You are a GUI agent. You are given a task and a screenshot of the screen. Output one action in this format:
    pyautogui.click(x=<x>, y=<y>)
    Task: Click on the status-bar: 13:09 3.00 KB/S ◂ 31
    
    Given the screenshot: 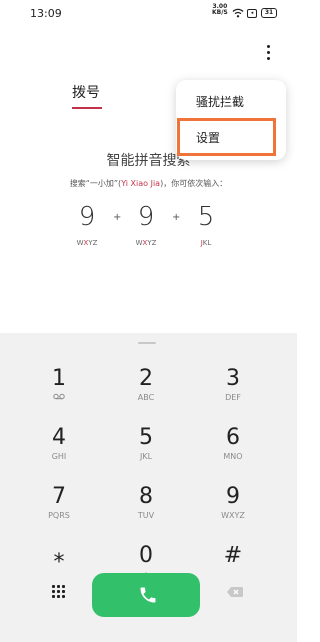 What is the action you would take?
    pyautogui.click(x=148, y=15)
    